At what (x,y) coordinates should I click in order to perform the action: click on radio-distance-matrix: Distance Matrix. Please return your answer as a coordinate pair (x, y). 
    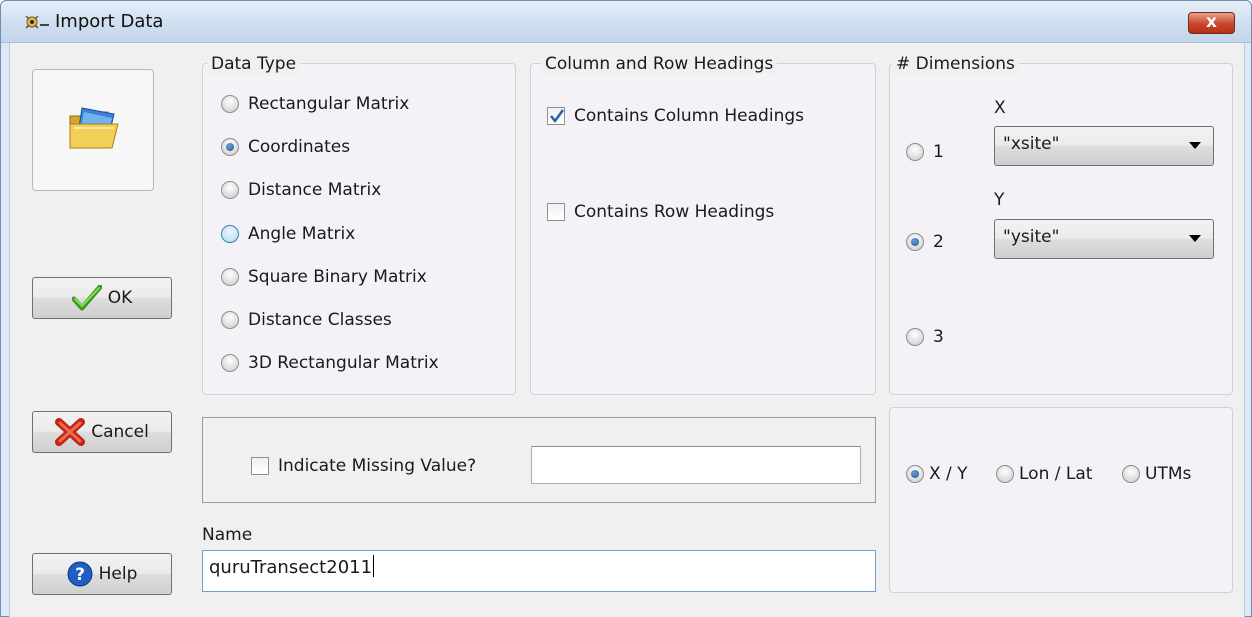
    Looking at the image, I should click on (301, 190).